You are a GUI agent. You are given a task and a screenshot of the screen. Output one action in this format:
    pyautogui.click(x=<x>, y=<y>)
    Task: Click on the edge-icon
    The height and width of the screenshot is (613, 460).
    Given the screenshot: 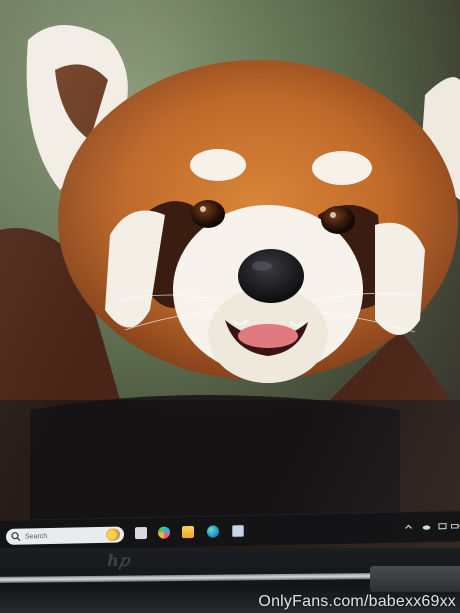 What is the action you would take?
    pyautogui.click(x=213, y=531)
    